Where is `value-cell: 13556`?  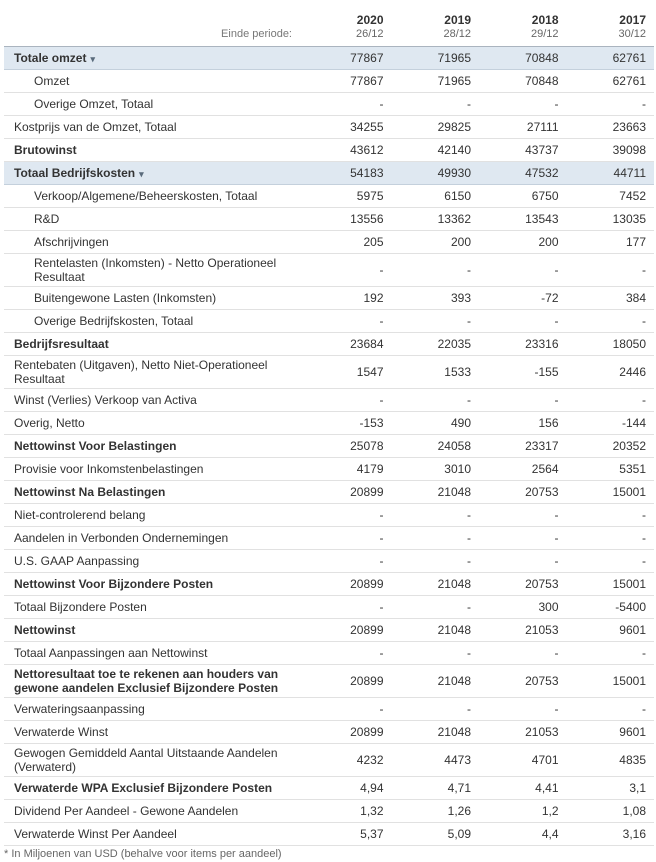 value-cell: 13556 is located at coordinates (348, 219).